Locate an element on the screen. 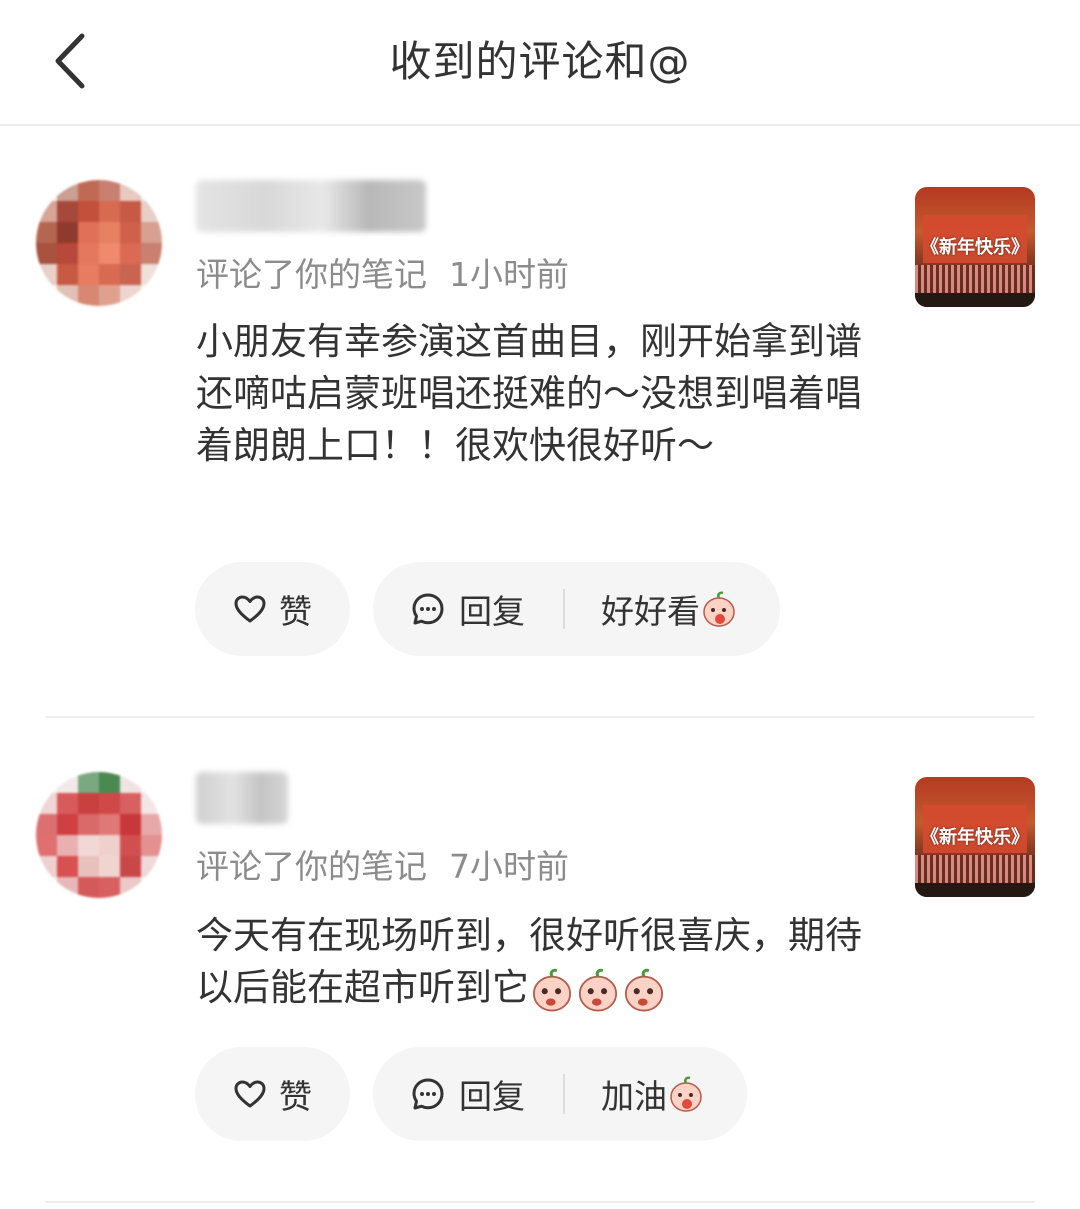  comment-meta: 评论了你的笔记 1小时前 is located at coordinates (382, 272).